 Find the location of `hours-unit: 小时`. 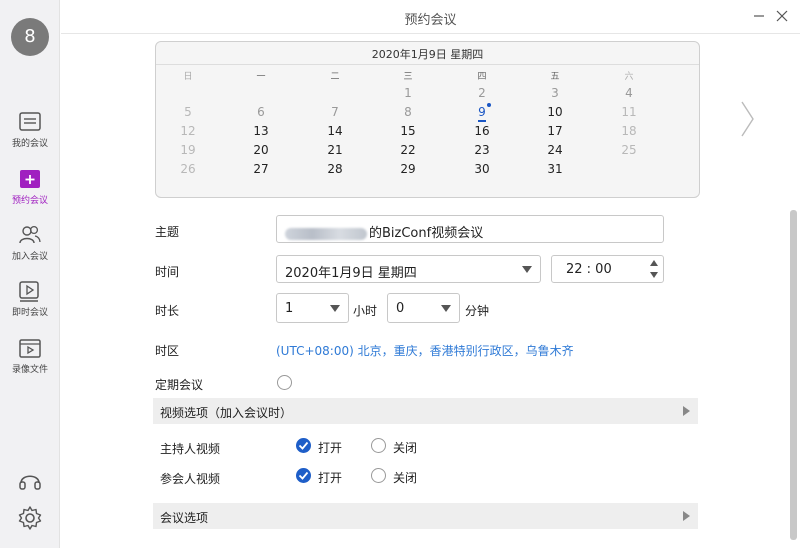

hours-unit: 小时 is located at coordinates (365, 311).